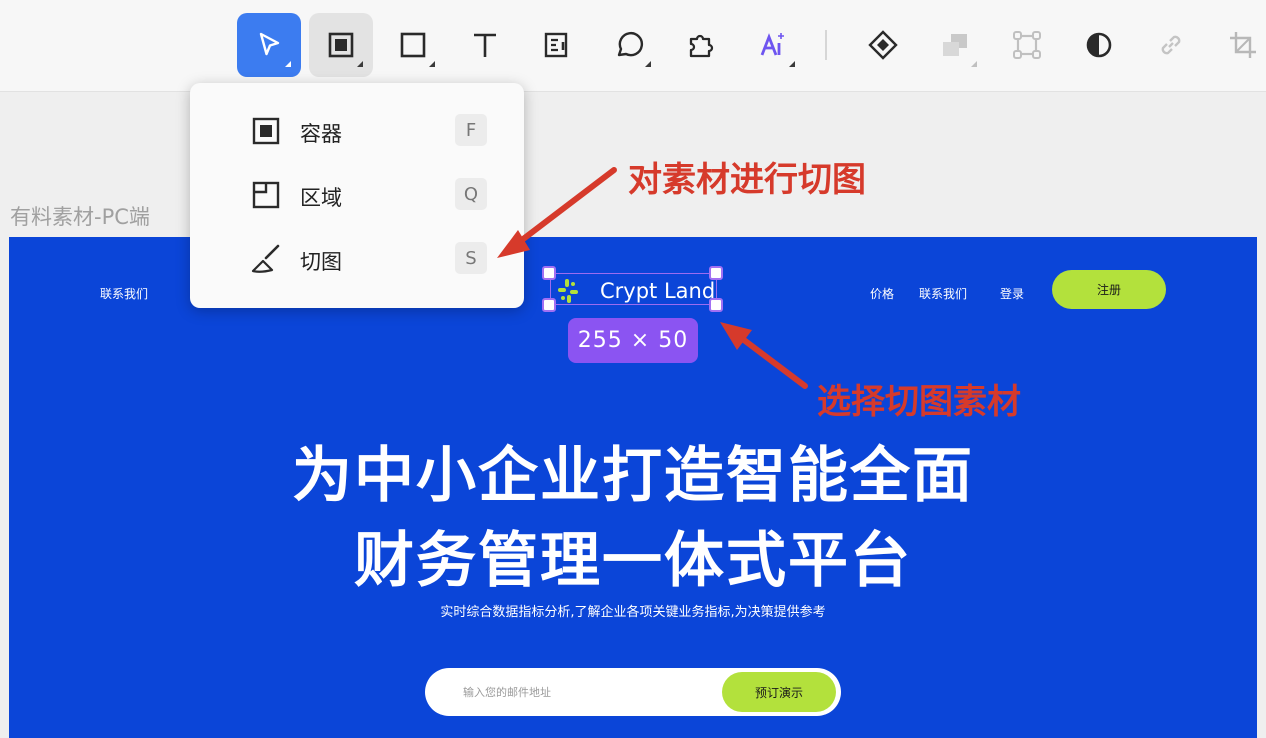 The image size is (1266, 738). I want to click on nav-link-pricing: 价格, so click(882, 293).